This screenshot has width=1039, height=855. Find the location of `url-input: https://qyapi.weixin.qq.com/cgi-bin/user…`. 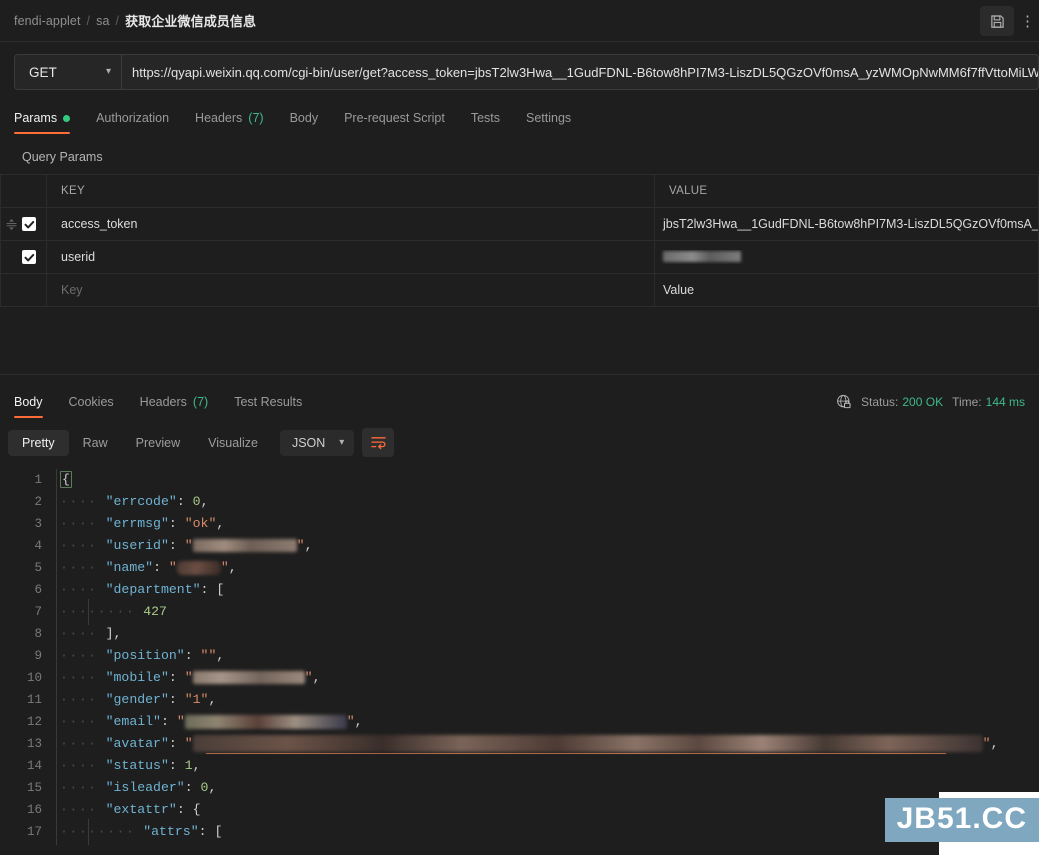

url-input: https://qyapi.weixin.qq.com/cgi-bin/user… is located at coordinates (580, 72).